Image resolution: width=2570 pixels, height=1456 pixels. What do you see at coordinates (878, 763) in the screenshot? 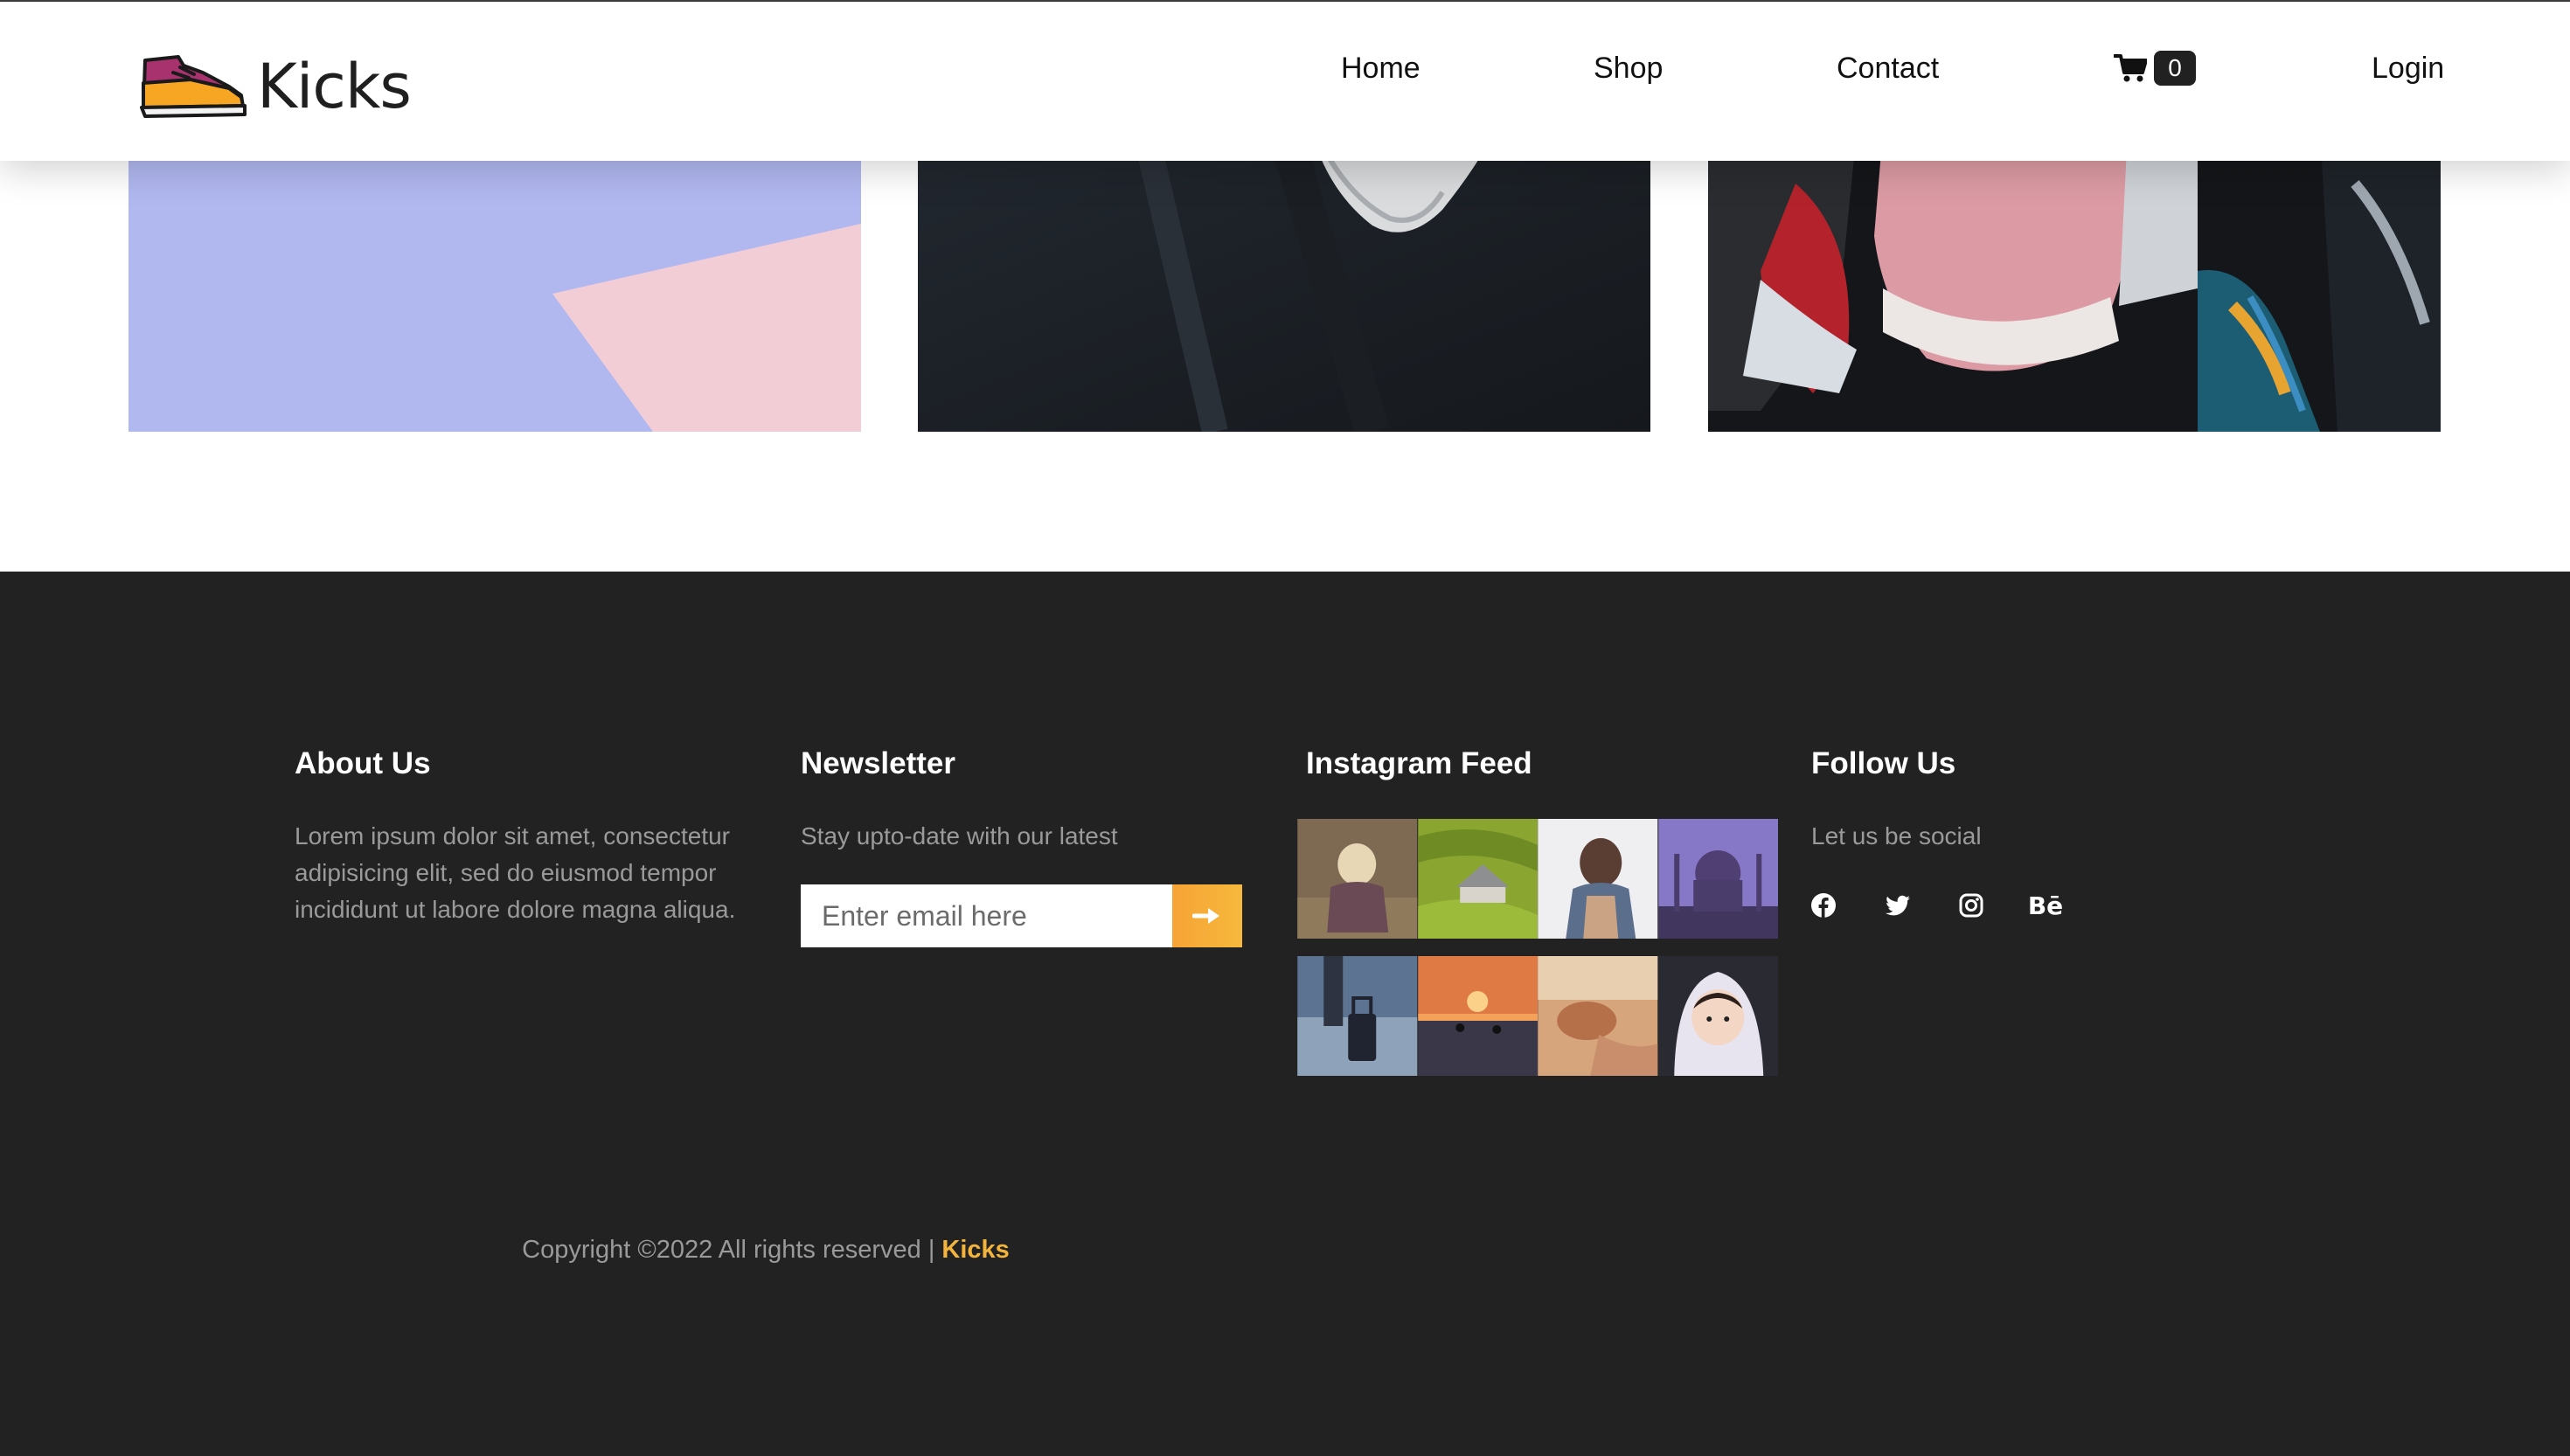
I see `newsletter-title: Newsletter` at bounding box center [878, 763].